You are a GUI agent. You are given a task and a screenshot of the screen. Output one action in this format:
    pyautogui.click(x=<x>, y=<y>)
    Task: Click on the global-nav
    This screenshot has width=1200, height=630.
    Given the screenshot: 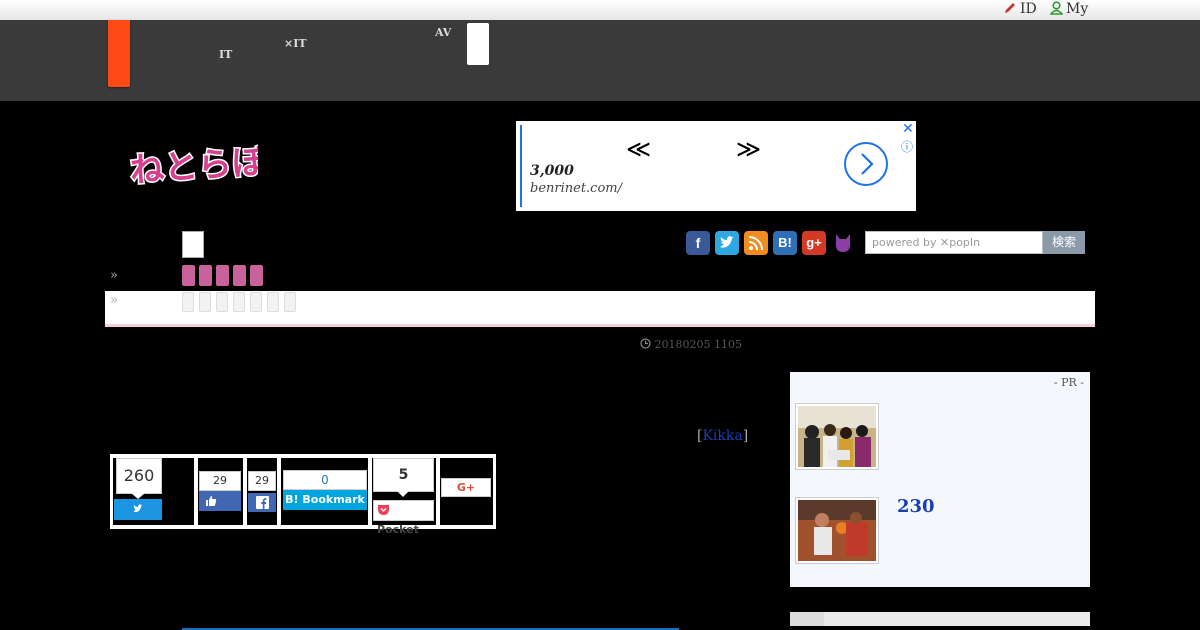 What is the action you would take?
    pyautogui.click(x=600, y=60)
    